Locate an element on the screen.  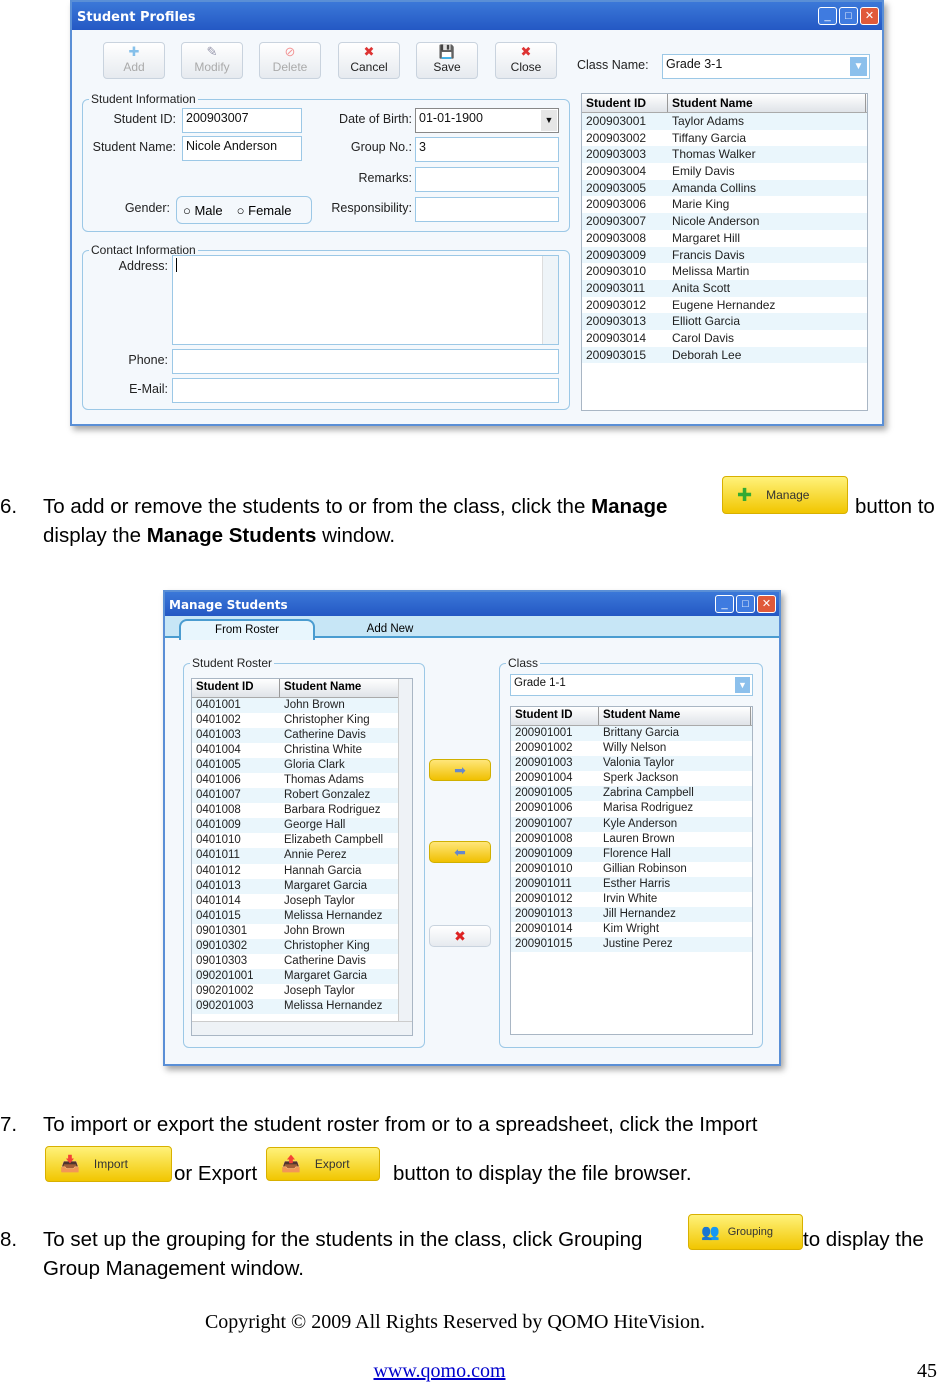
class-name-select: Grade 3-1 ▼ is located at coordinates (766, 66).